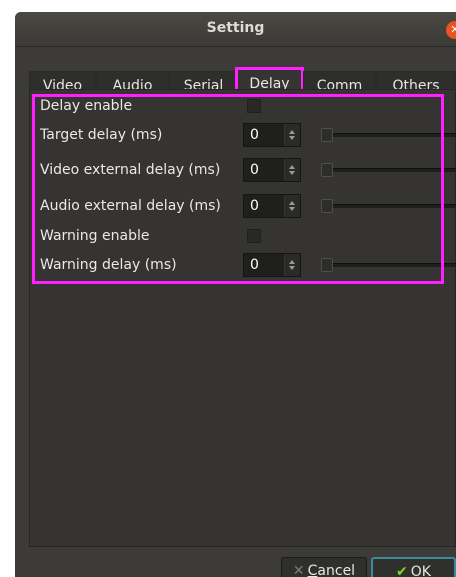 The image size is (456, 577). What do you see at coordinates (298, 570) in the screenshot?
I see `x-icon: ✕` at bounding box center [298, 570].